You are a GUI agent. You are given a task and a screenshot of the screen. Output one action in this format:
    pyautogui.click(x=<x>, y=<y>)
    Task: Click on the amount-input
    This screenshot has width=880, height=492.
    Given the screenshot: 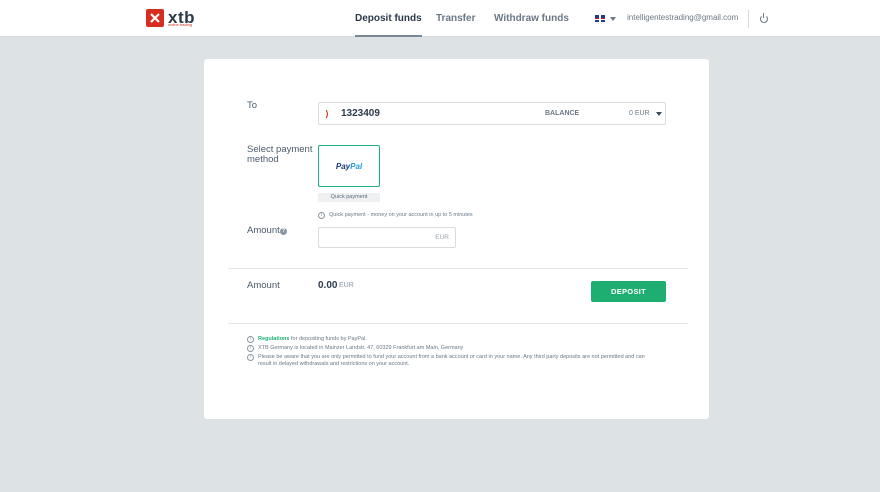 What is the action you would take?
    pyautogui.click(x=374, y=237)
    